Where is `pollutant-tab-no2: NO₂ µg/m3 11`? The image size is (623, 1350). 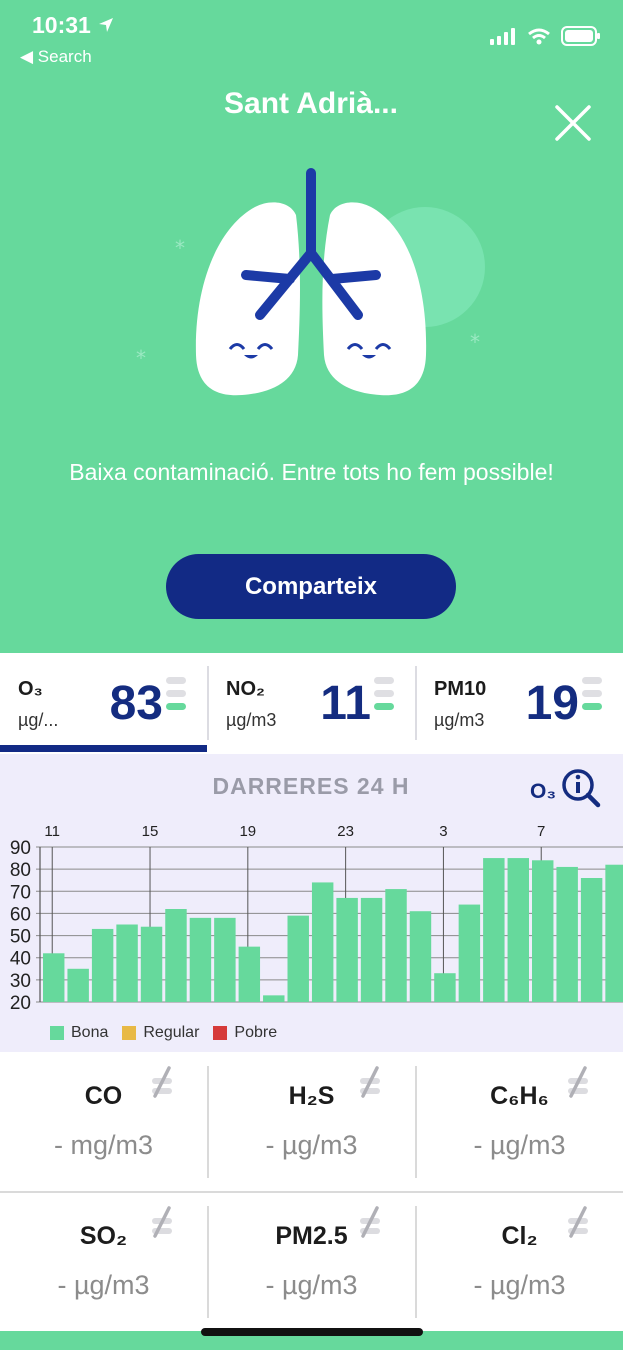 pollutant-tab-no2: NO₂ µg/m3 11 is located at coordinates (311, 703).